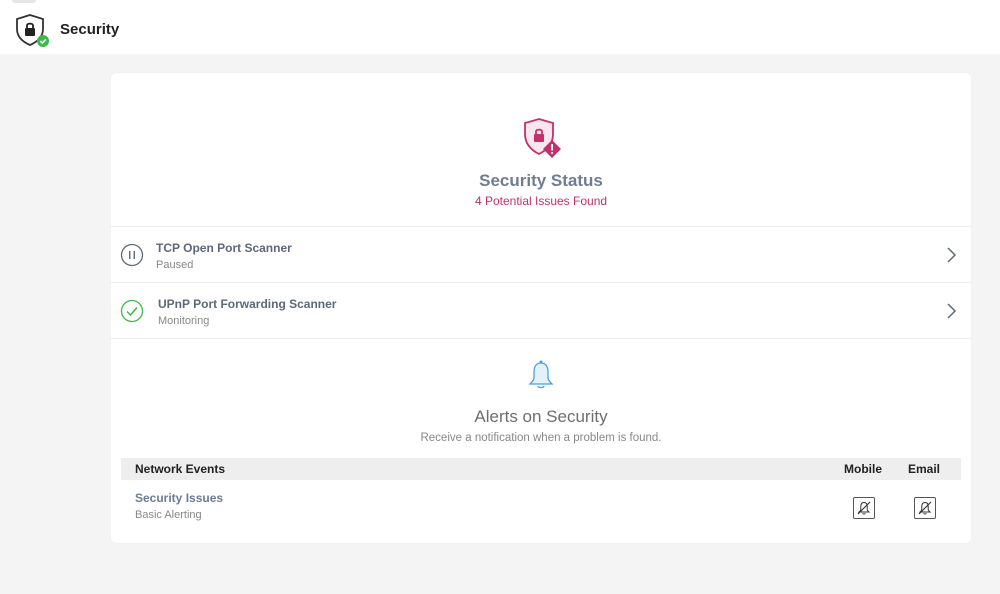  Describe the element at coordinates (541, 416) in the screenshot. I see `alerts-title: Alerts on Security` at that location.